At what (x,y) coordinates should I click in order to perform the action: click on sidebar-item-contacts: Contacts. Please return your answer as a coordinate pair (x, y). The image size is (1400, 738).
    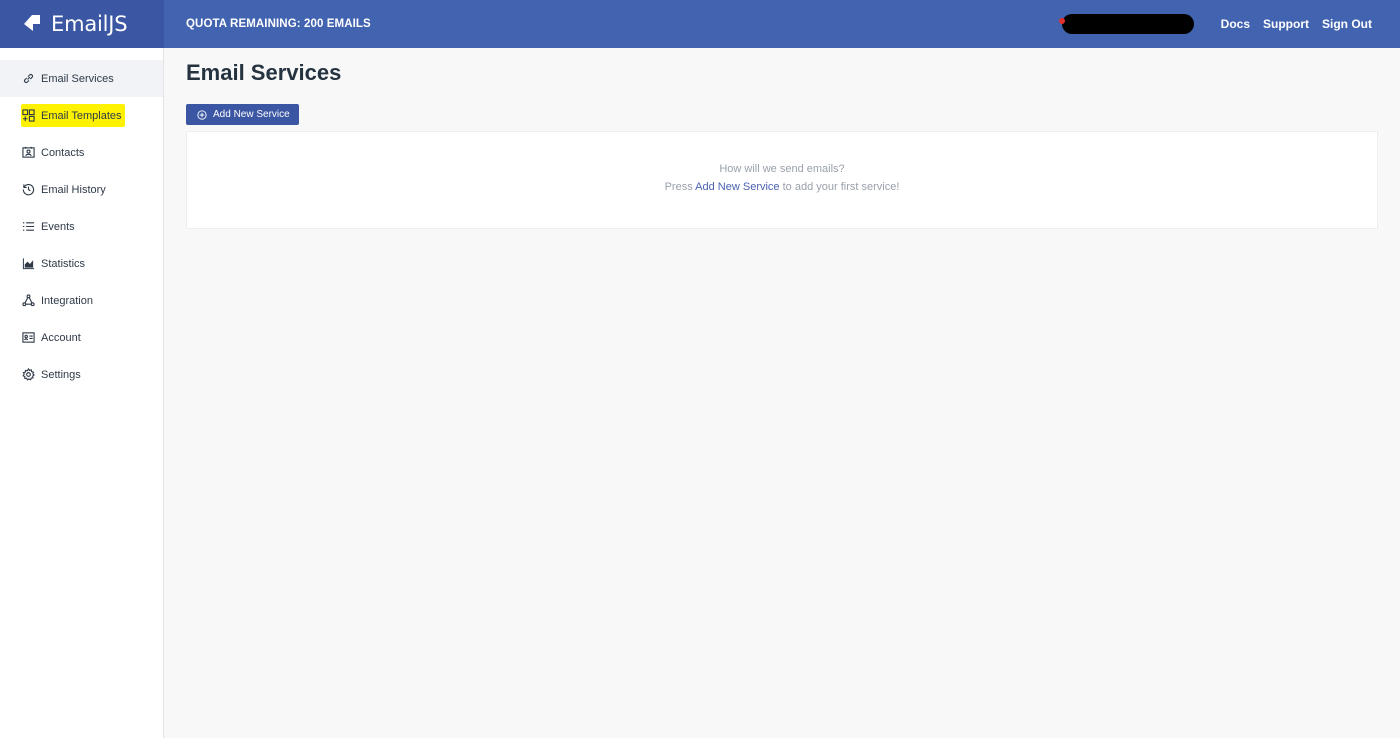
    Looking at the image, I should click on (81, 152).